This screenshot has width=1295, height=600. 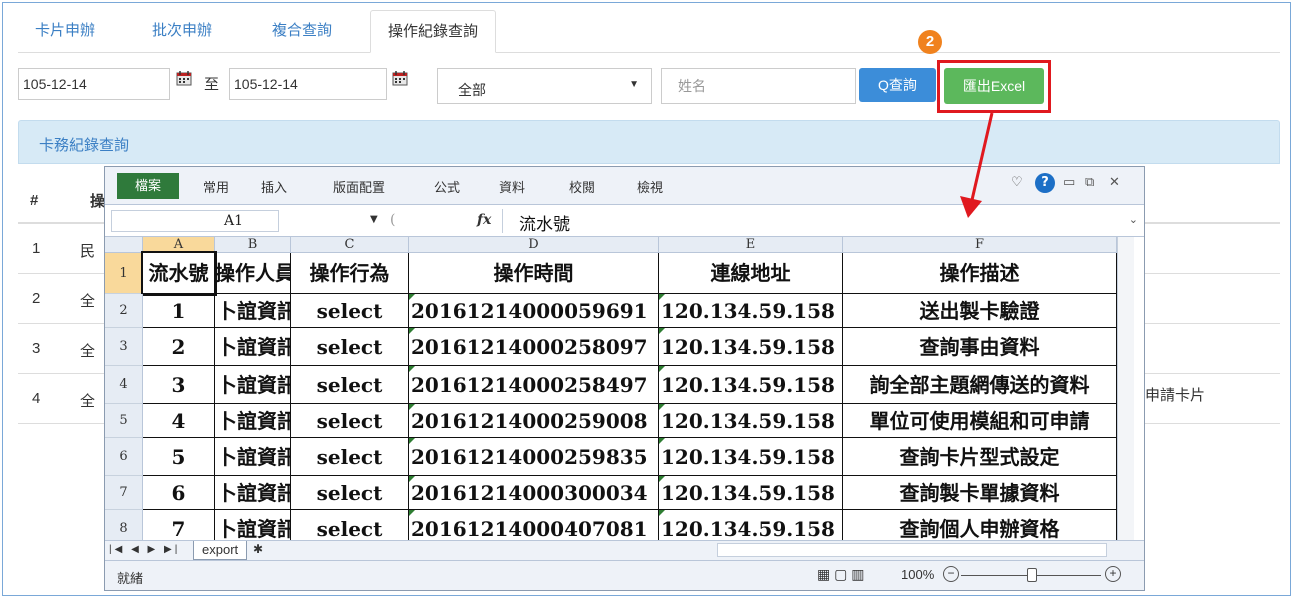 I want to click on data-cell: 1, so click(x=179, y=311).